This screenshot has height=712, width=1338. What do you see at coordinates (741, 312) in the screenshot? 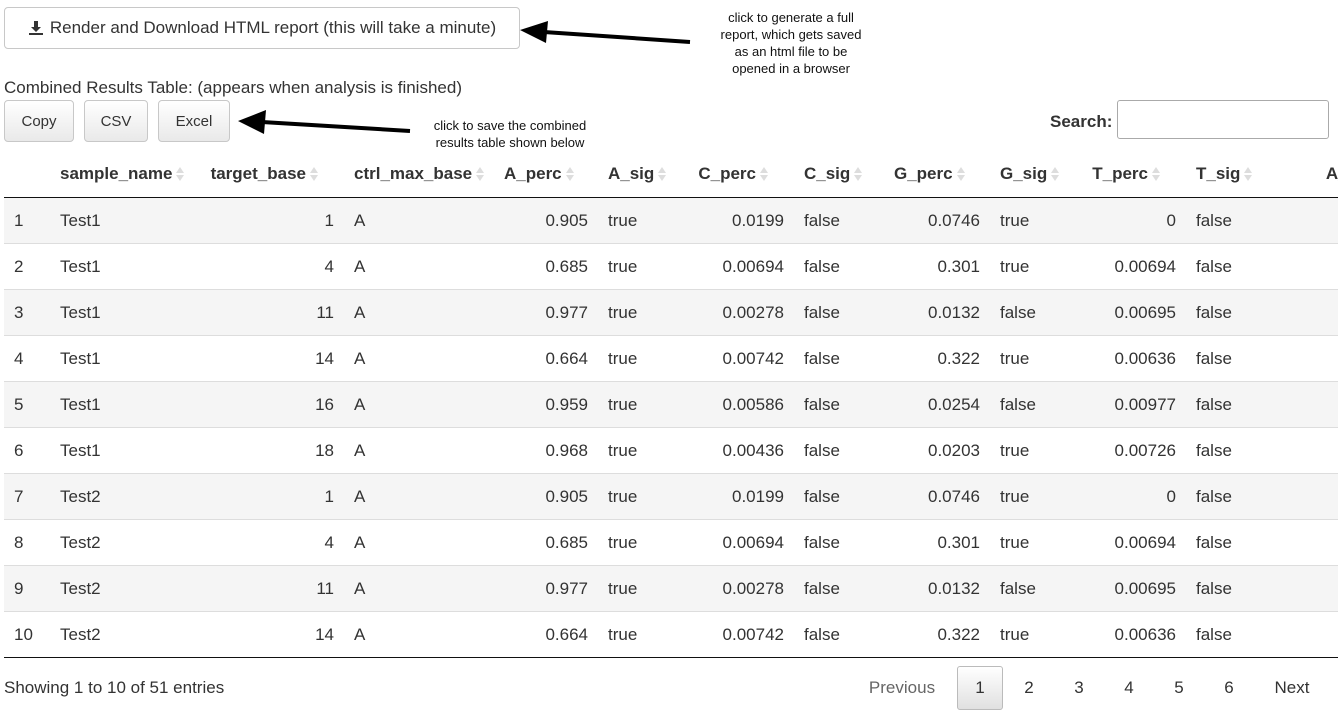
I see `table-cell: 0.00278` at bounding box center [741, 312].